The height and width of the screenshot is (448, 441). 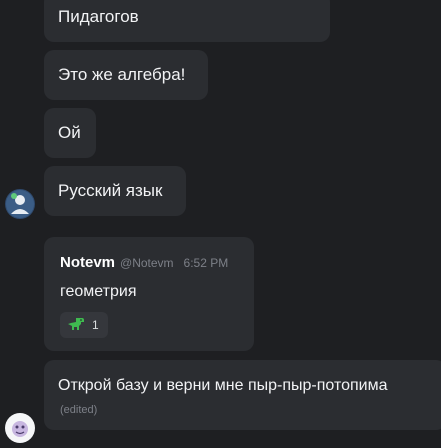 I want to click on reaction-count: 1, so click(x=95, y=325).